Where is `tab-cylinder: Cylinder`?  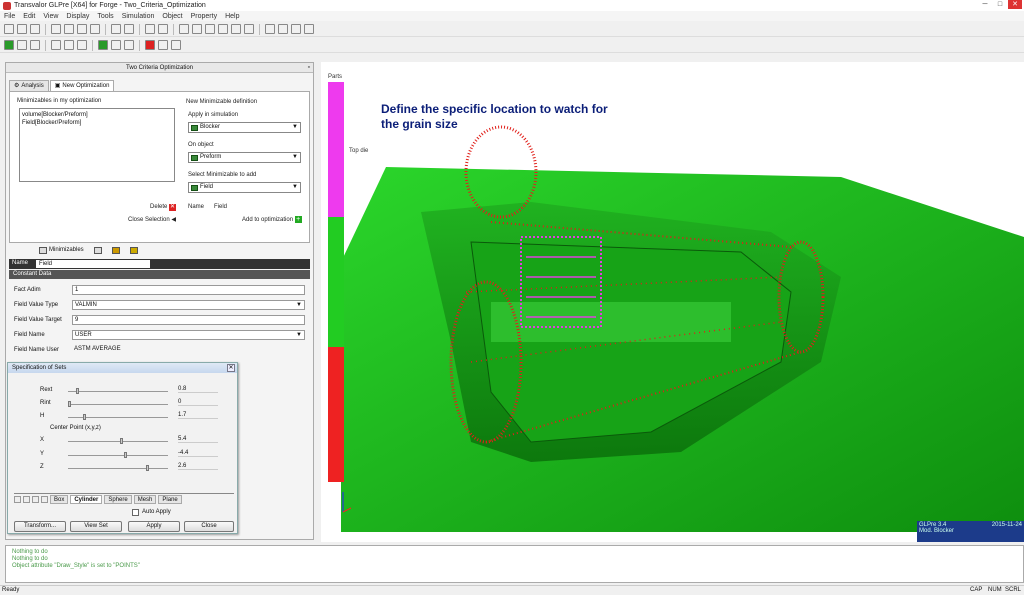 tab-cylinder: Cylinder is located at coordinates (86, 499).